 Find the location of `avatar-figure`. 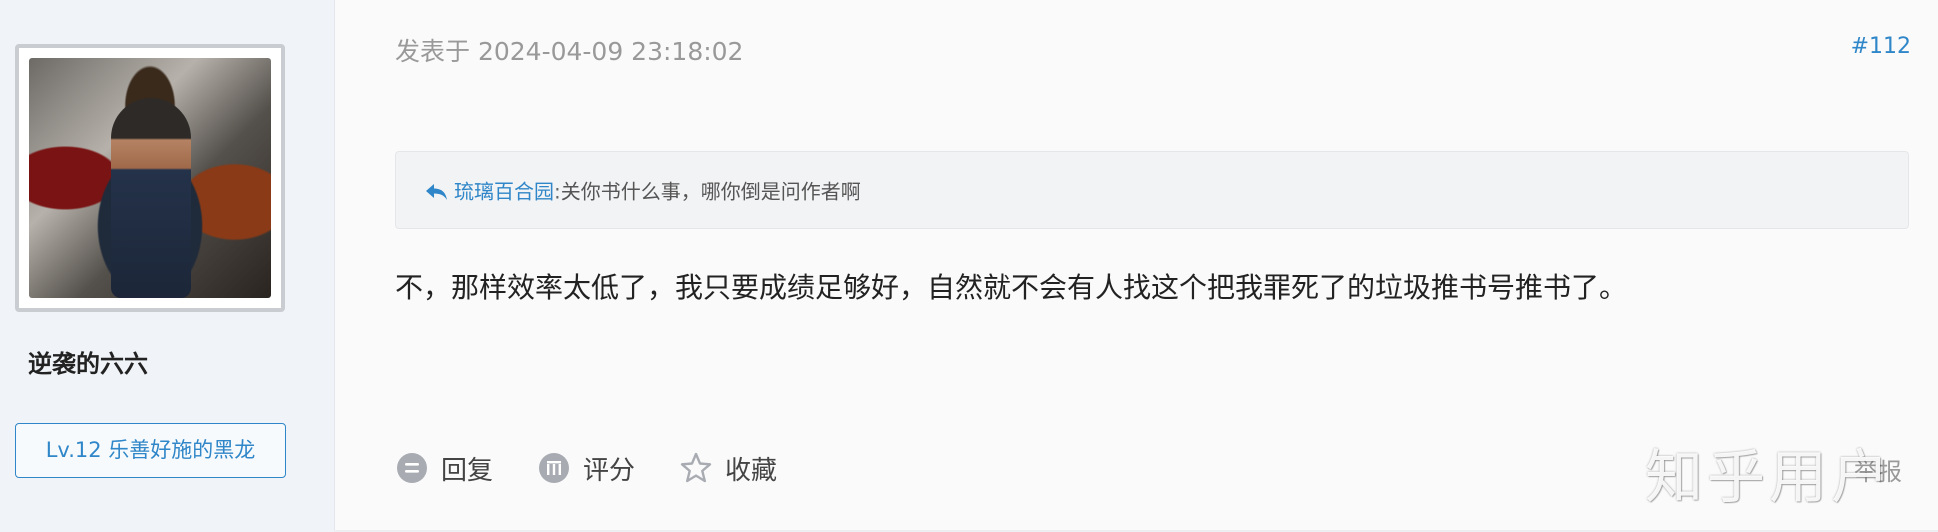

avatar-figure is located at coordinates (151, 198).